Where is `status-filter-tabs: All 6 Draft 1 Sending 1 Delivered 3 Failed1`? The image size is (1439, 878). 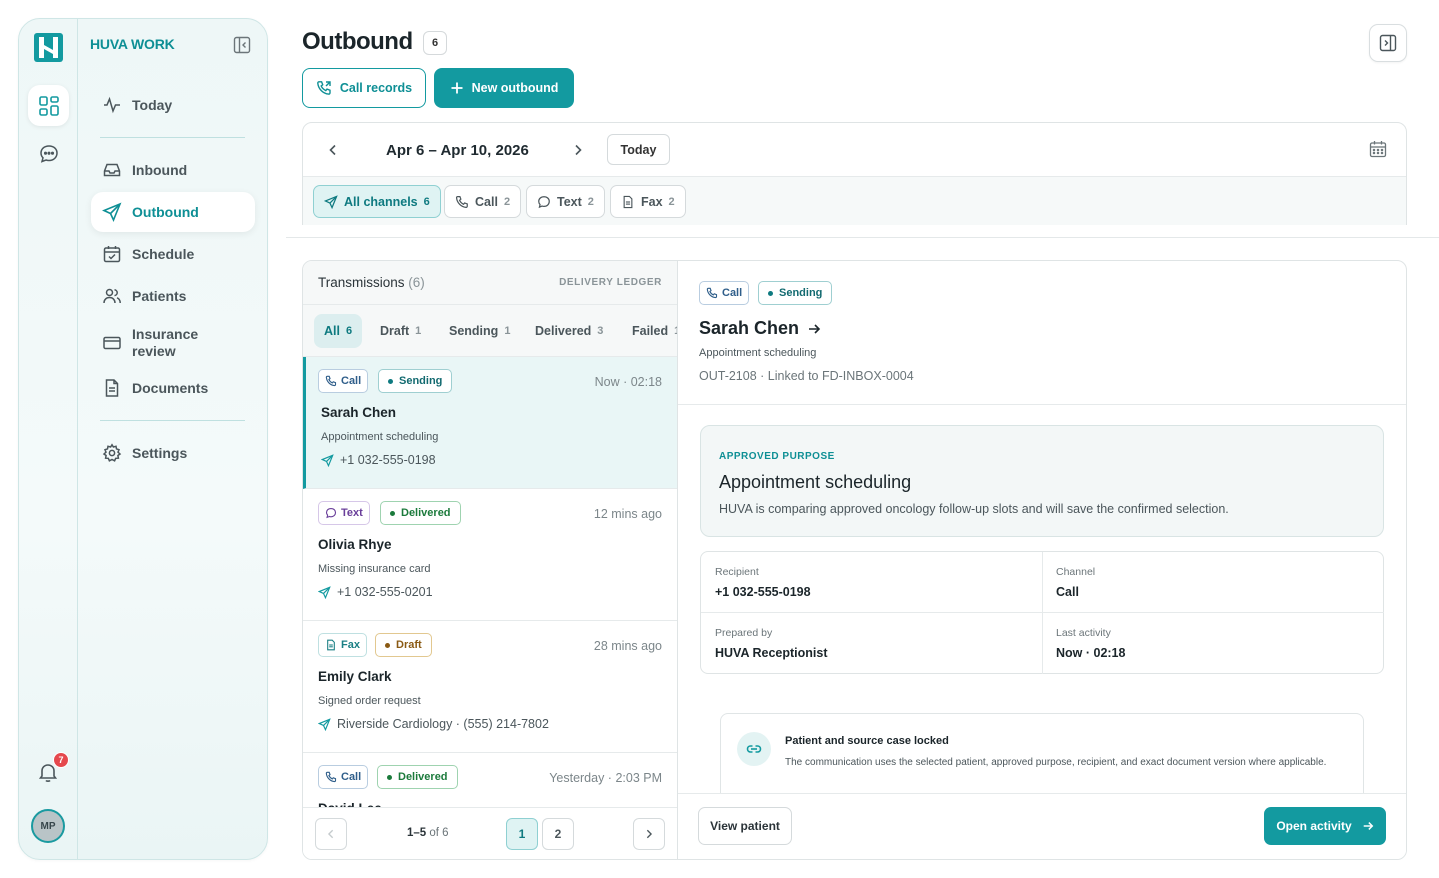
status-filter-tabs: All 6 Draft 1 Sending 1 Delivered 3 Failed1 is located at coordinates (490, 331).